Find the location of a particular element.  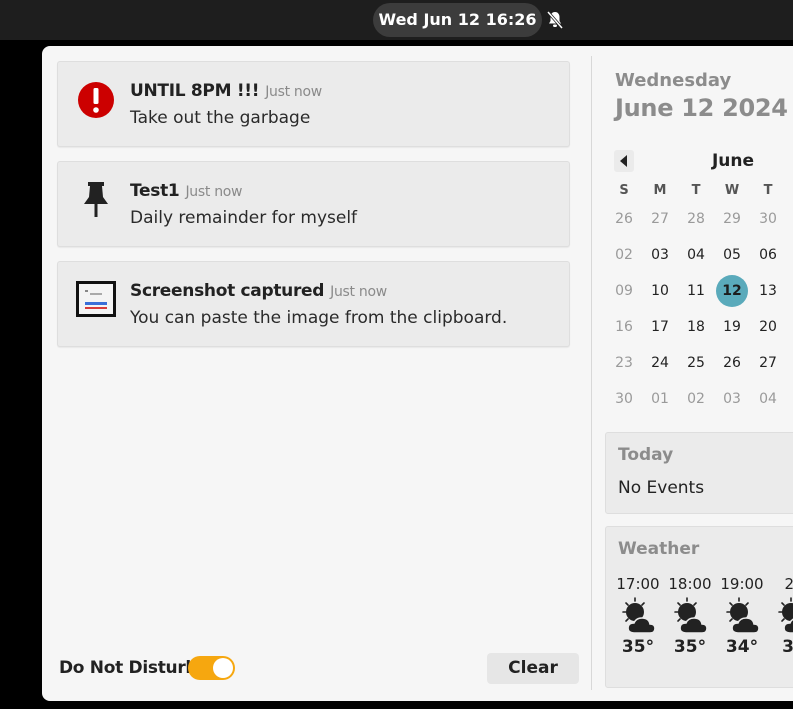

forecast-time: 19:00 is located at coordinates (742, 584).